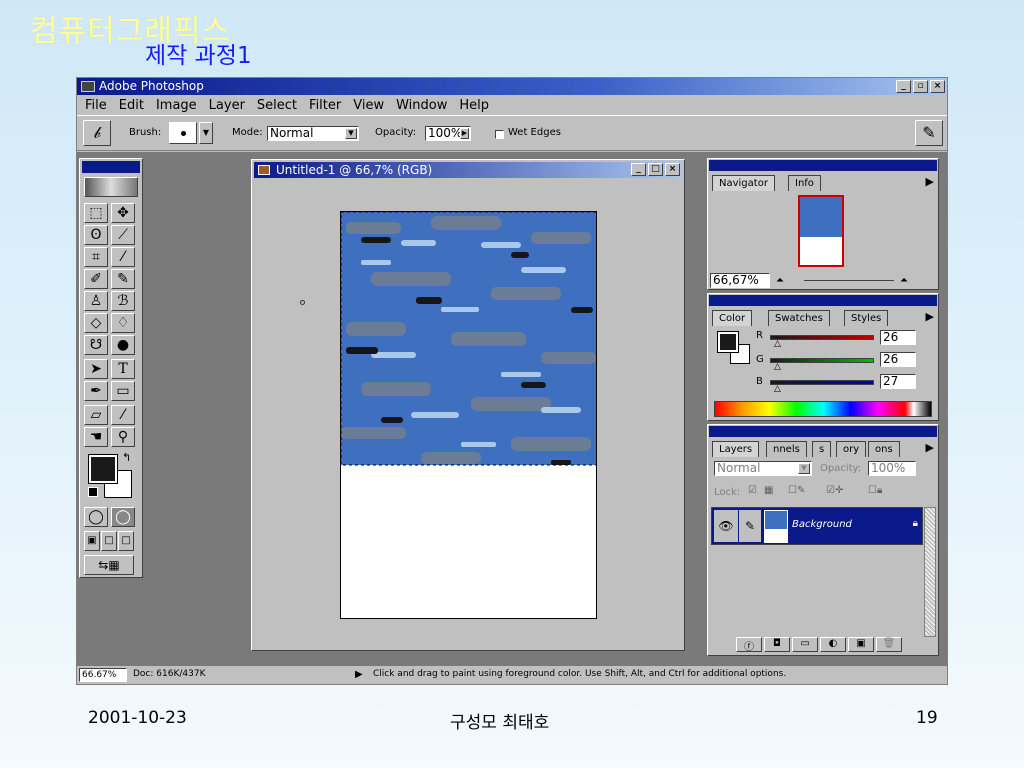 The width and height of the screenshot is (1024, 768). What do you see at coordinates (468, 415) in the screenshot?
I see `document-canvas` at bounding box center [468, 415].